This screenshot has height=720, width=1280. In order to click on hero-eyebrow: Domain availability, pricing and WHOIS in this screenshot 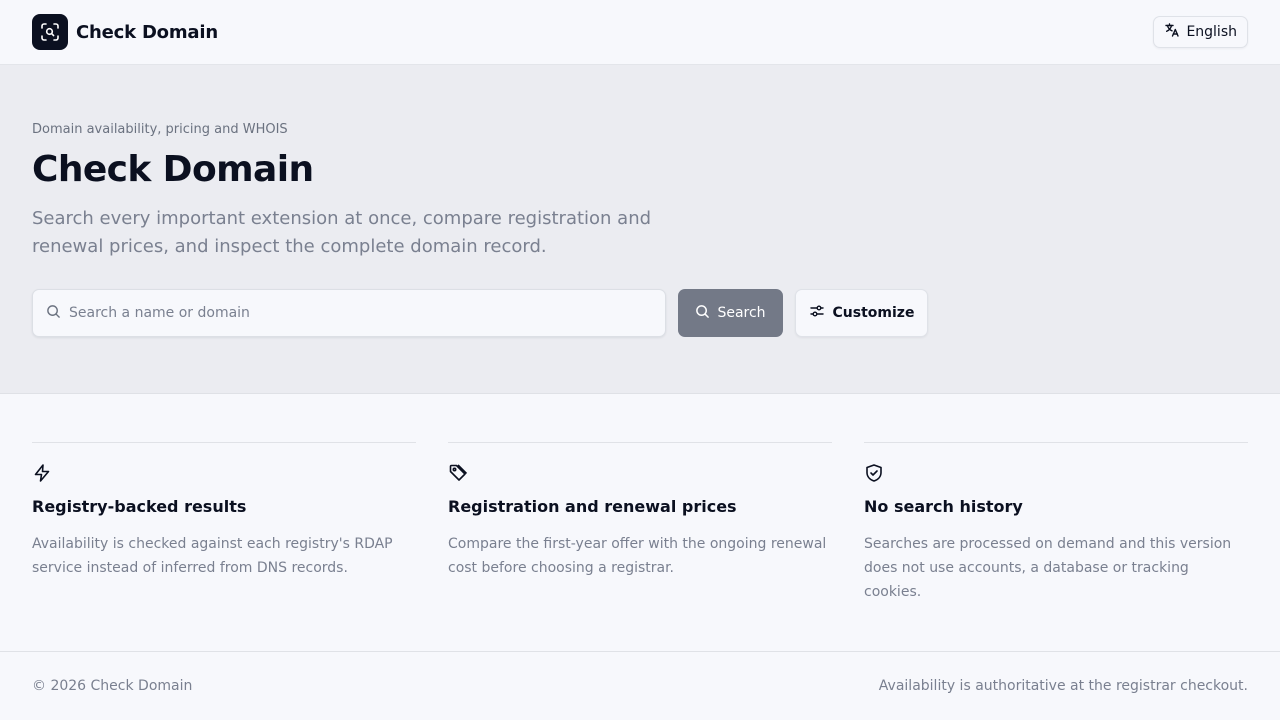, I will do `click(160, 129)`.